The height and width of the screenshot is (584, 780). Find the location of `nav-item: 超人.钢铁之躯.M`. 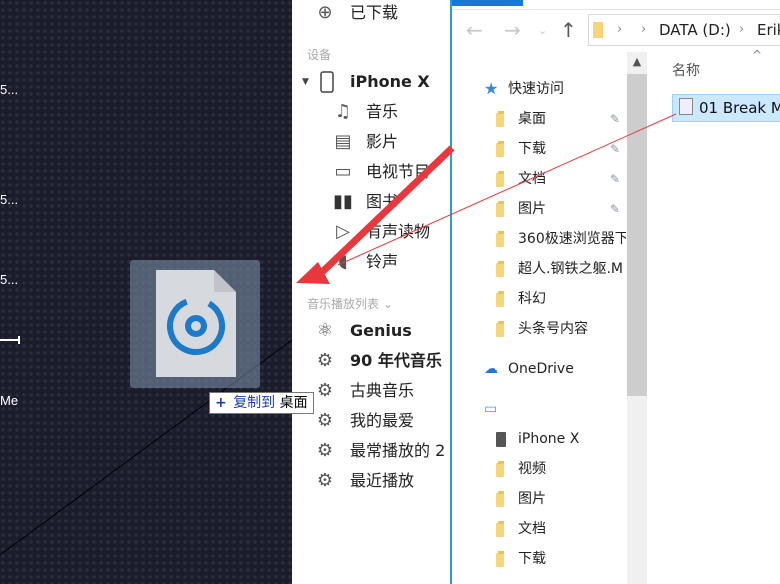

nav-item: 超人.钢铁之躯.M is located at coordinates (561, 269).